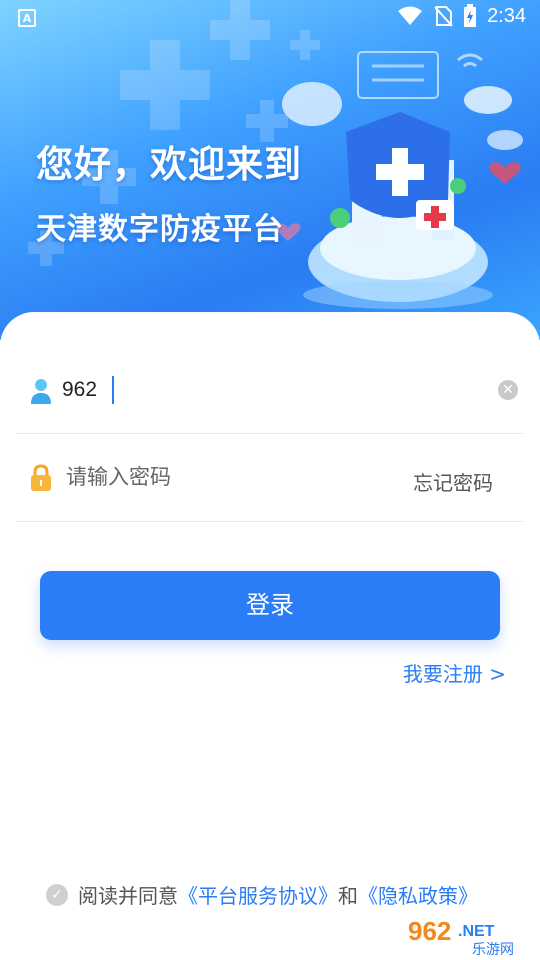 The height and width of the screenshot is (960, 540). I want to click on forgot-password-link: 忘记密码, so click(453, 481).